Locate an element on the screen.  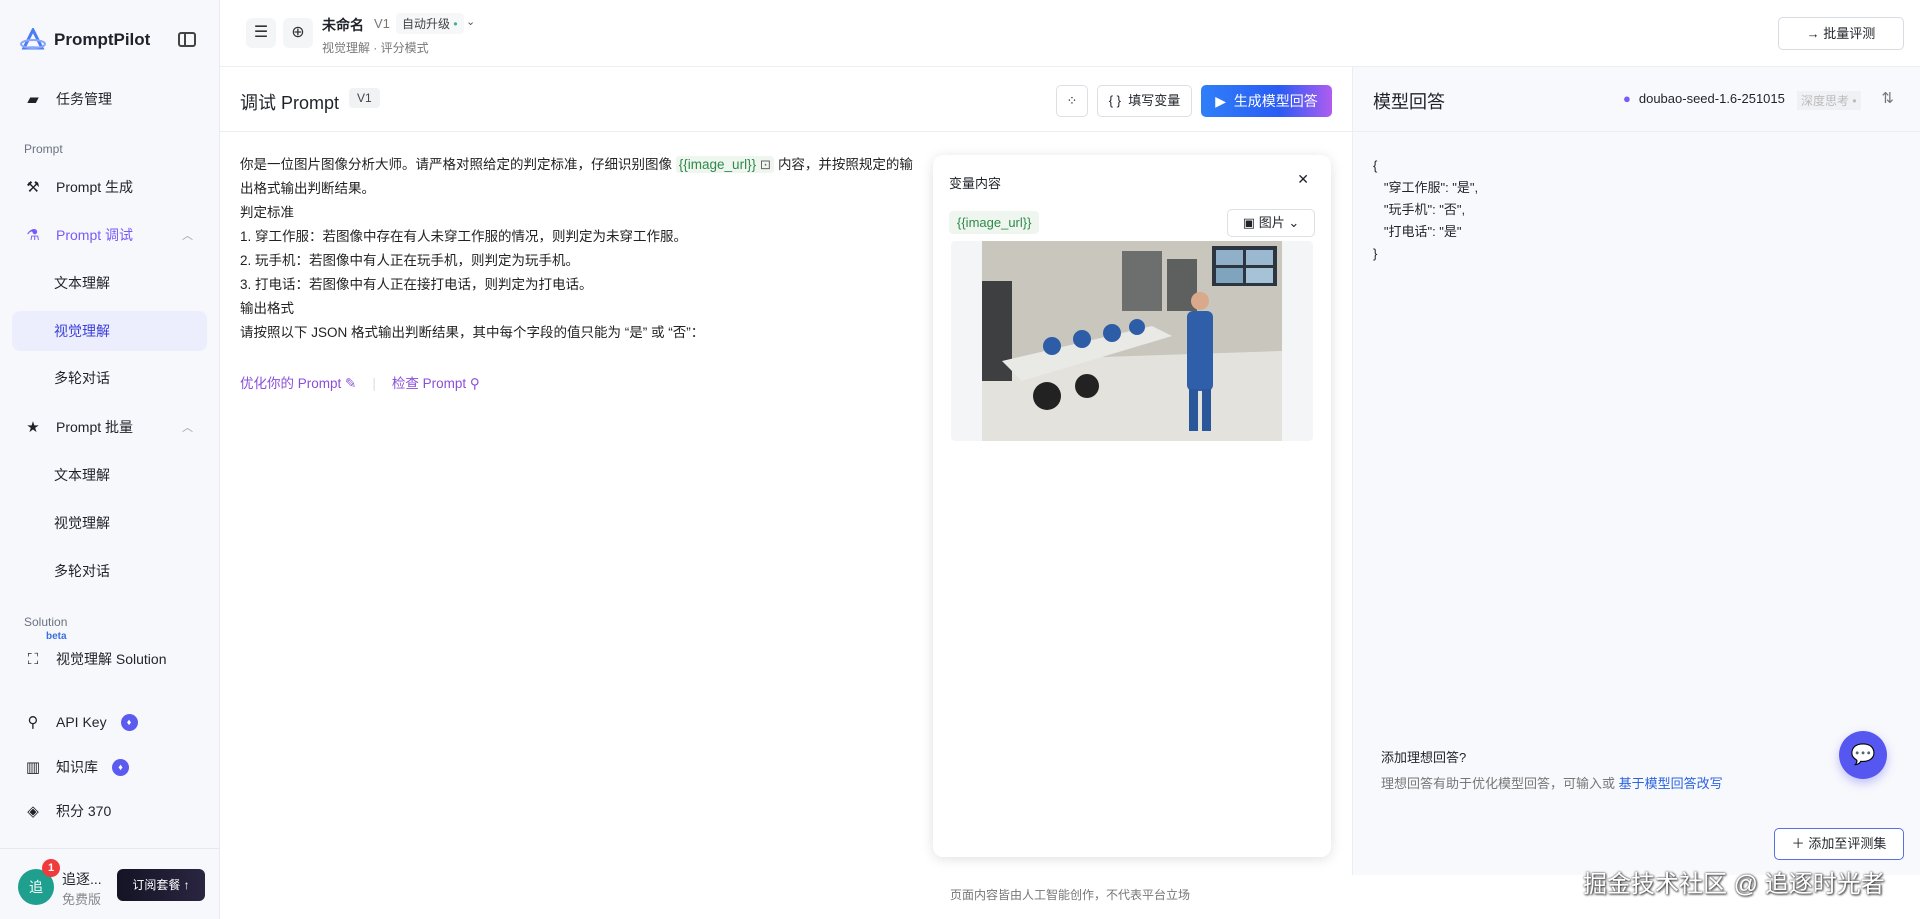
sidebar-item-prompt-generate: ⚒ Prompt 生成 is located at coordinates (109, 187).